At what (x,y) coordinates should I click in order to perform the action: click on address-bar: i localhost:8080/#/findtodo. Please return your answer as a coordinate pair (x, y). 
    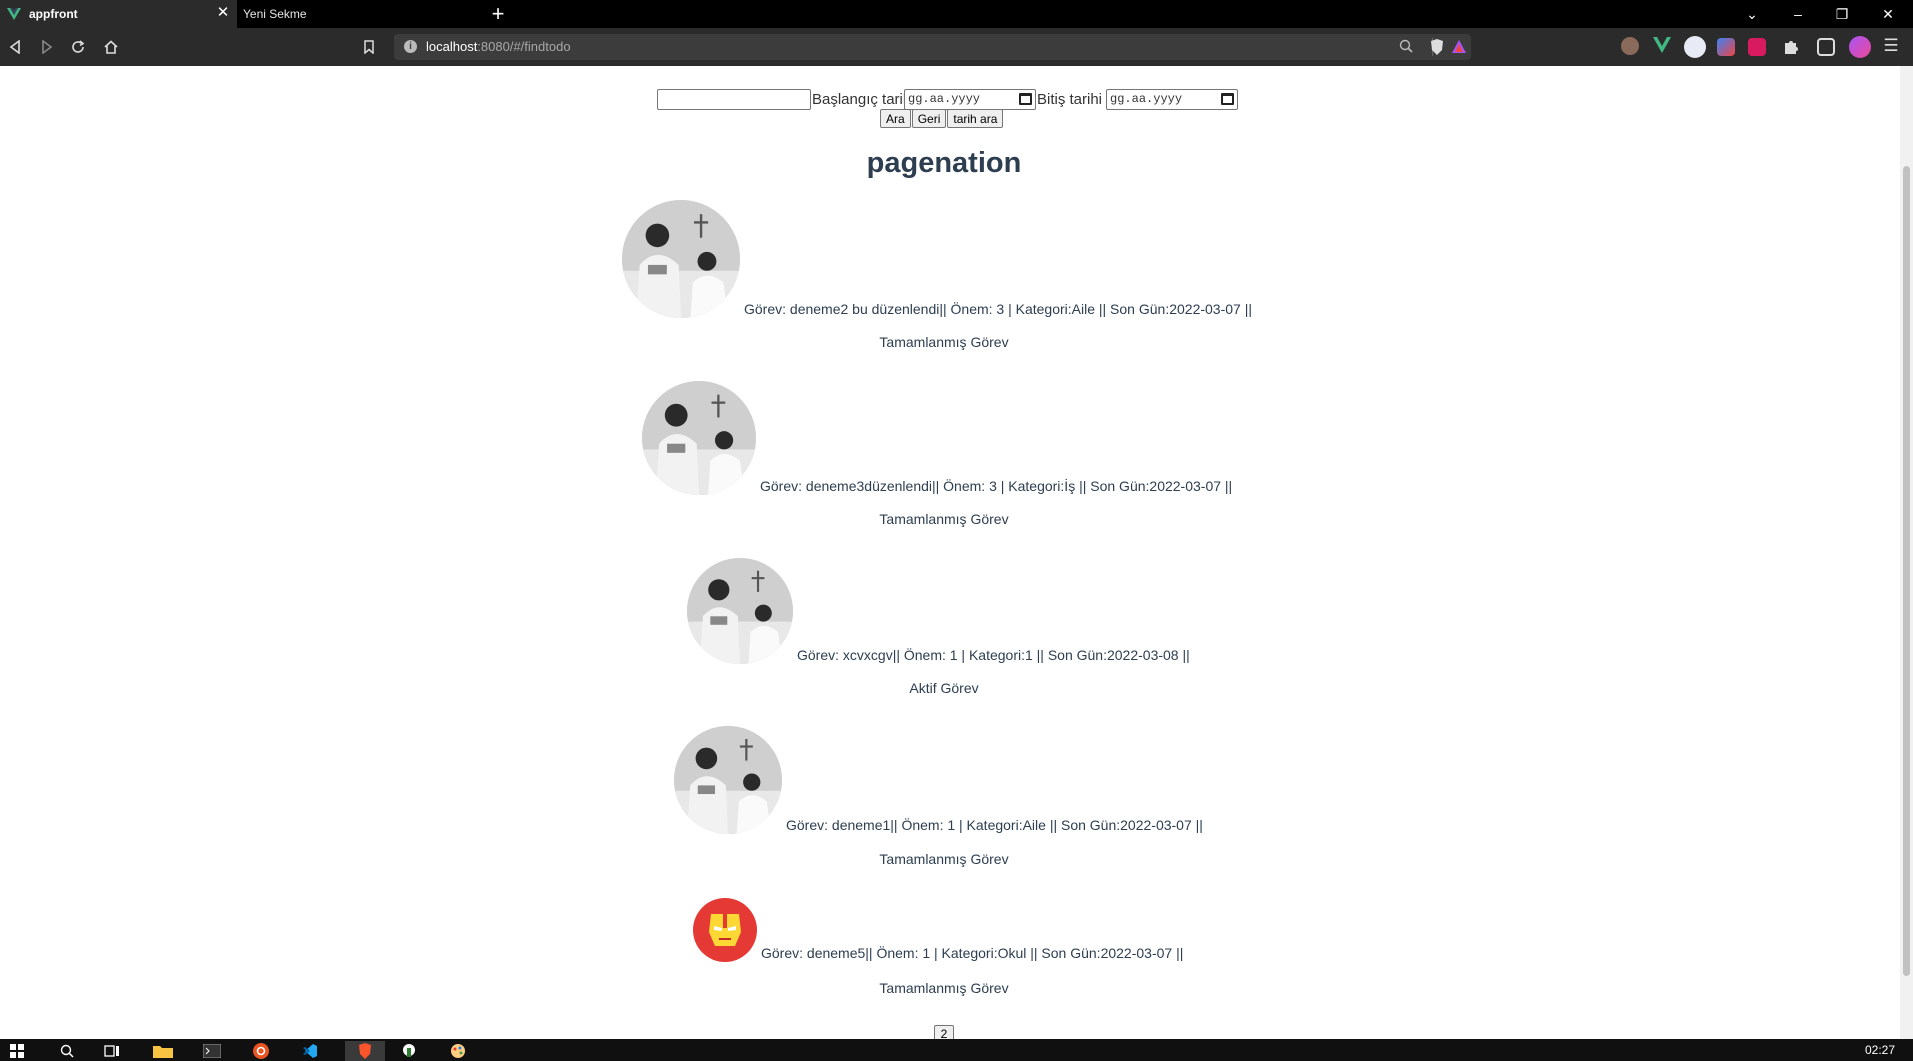
    Looking at the image, I should click on (932, 47).